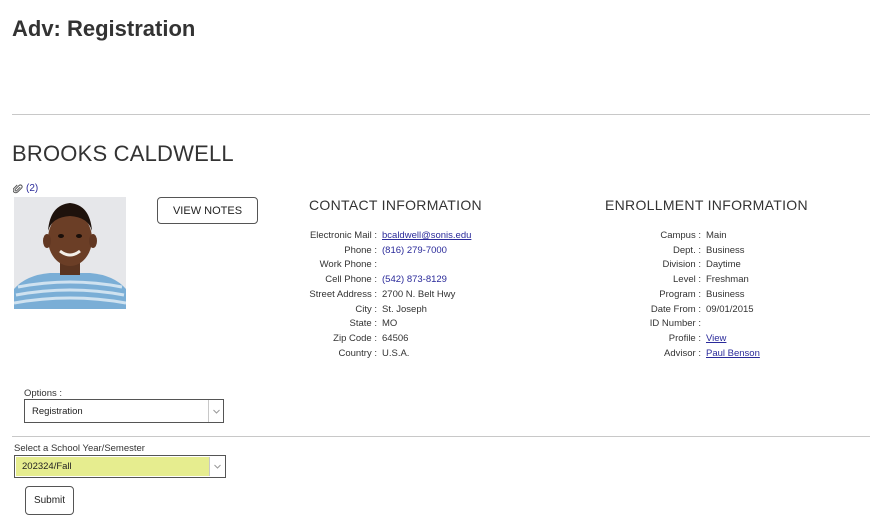 The image size is (879, 524). Describe the element at coordinates (680, 235) in the screenshot. I see `campus-label: Campus :` at that location.